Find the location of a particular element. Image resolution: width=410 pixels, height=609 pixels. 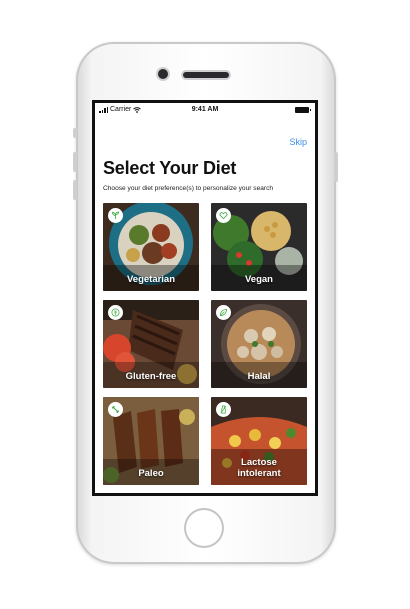

no-wheat-icon is located at coordinates (115, 312).